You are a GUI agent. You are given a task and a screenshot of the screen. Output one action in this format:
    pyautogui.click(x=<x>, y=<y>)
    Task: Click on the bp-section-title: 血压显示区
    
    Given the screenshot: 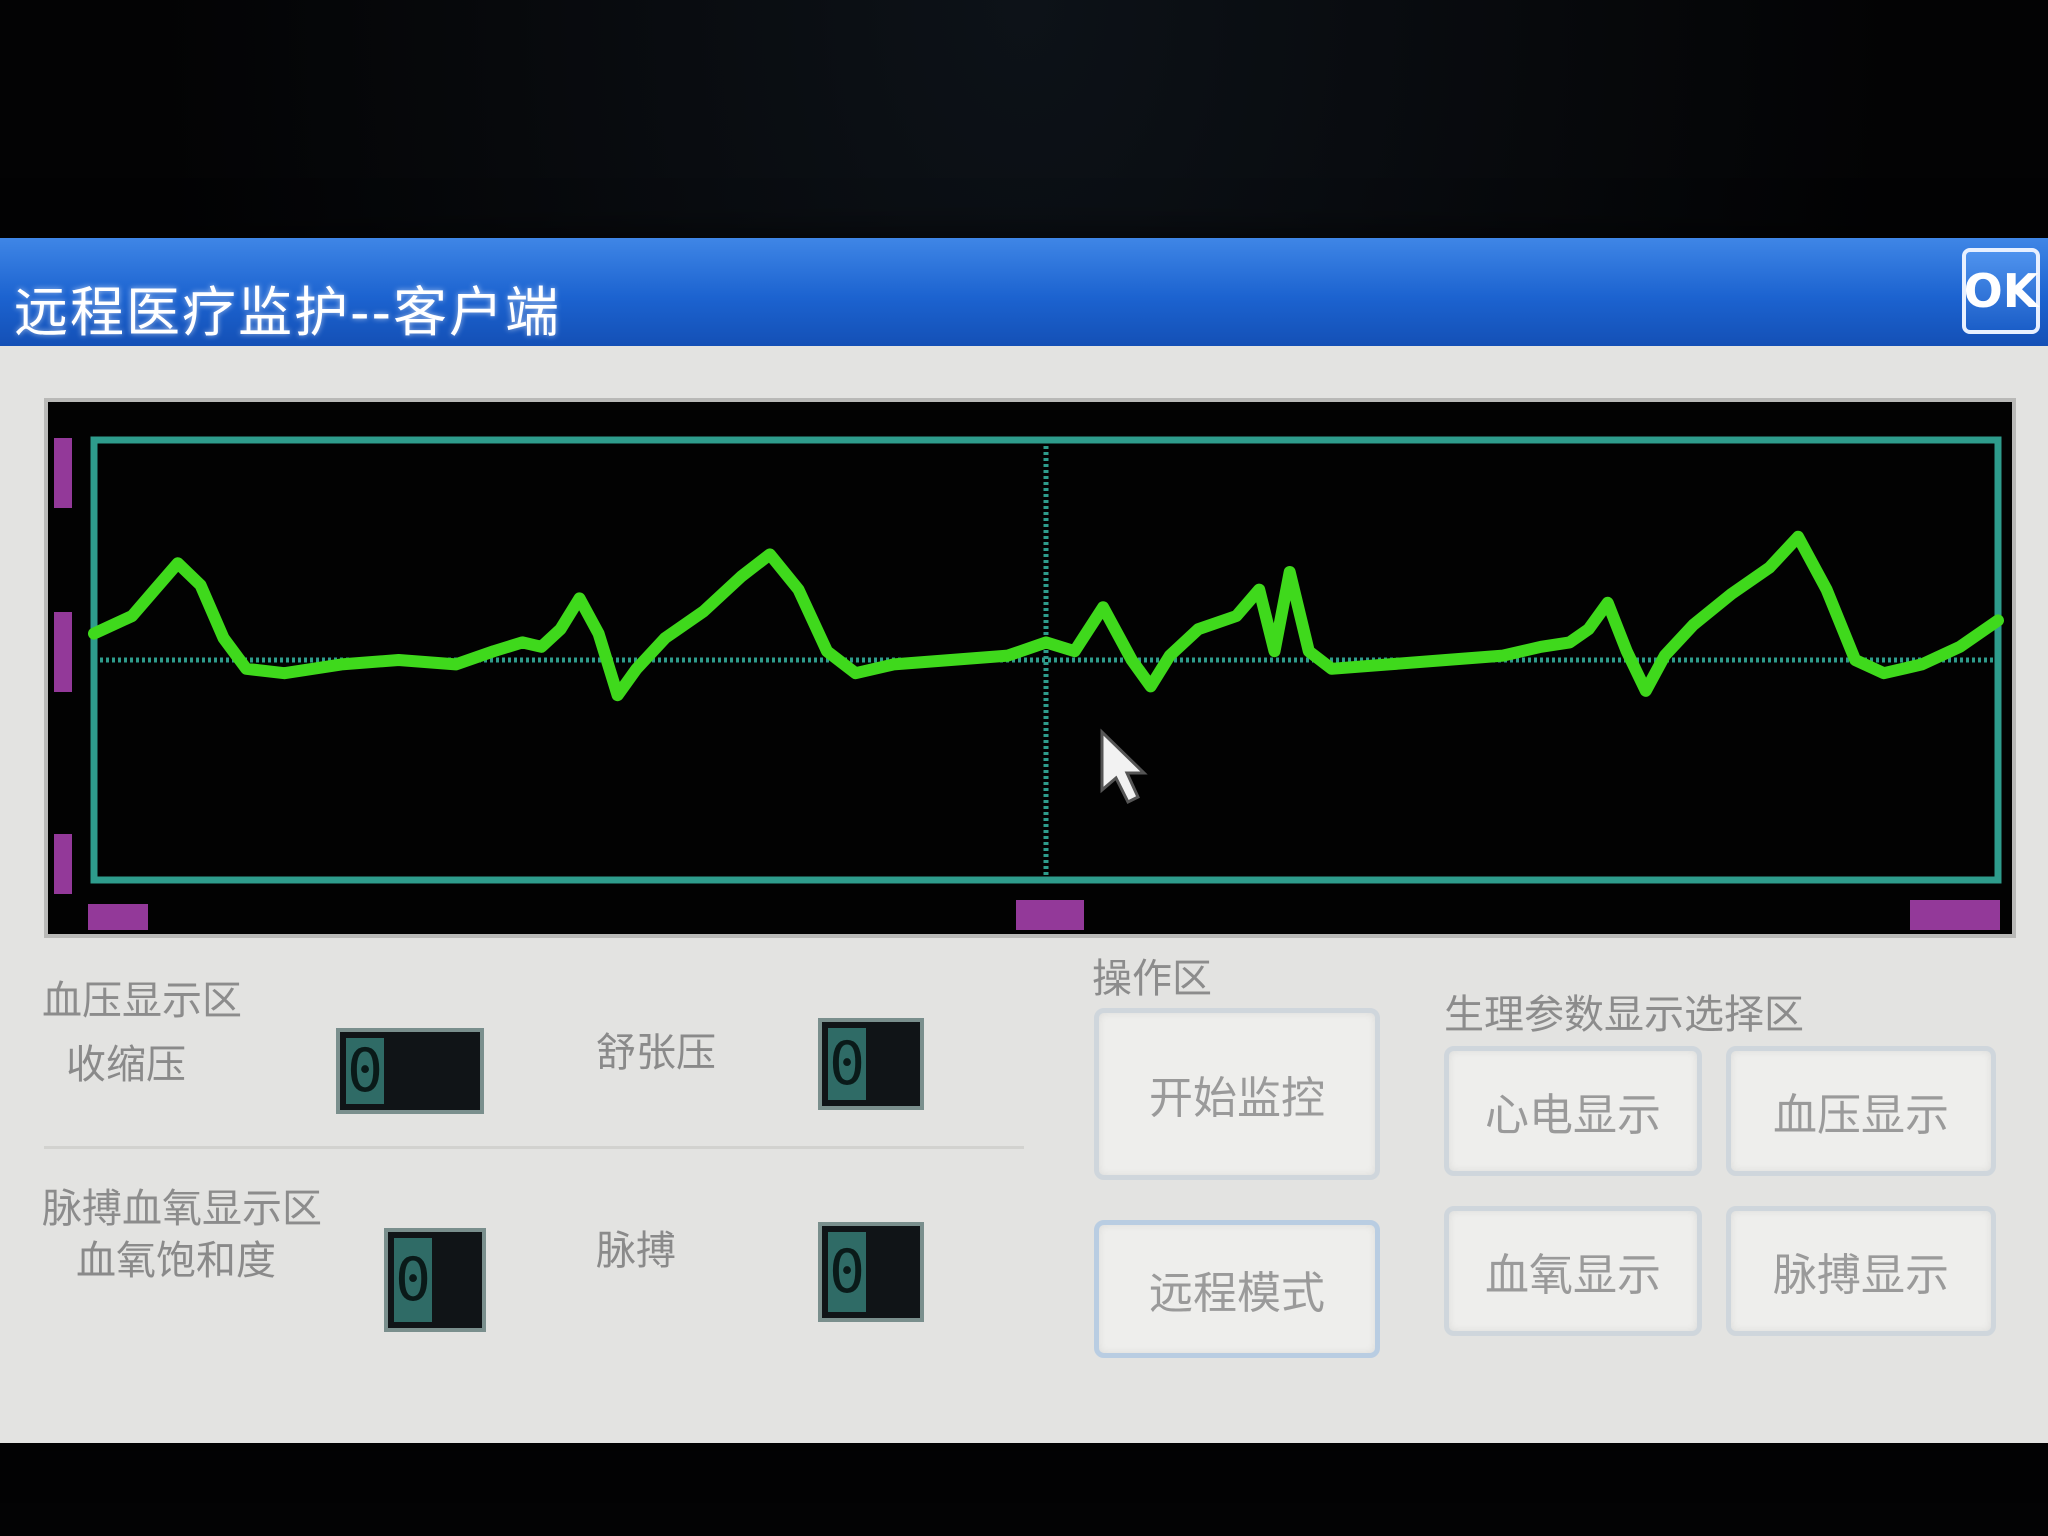 What is the action you would take?
    pyautogui.click(x=142, y=1001)
    